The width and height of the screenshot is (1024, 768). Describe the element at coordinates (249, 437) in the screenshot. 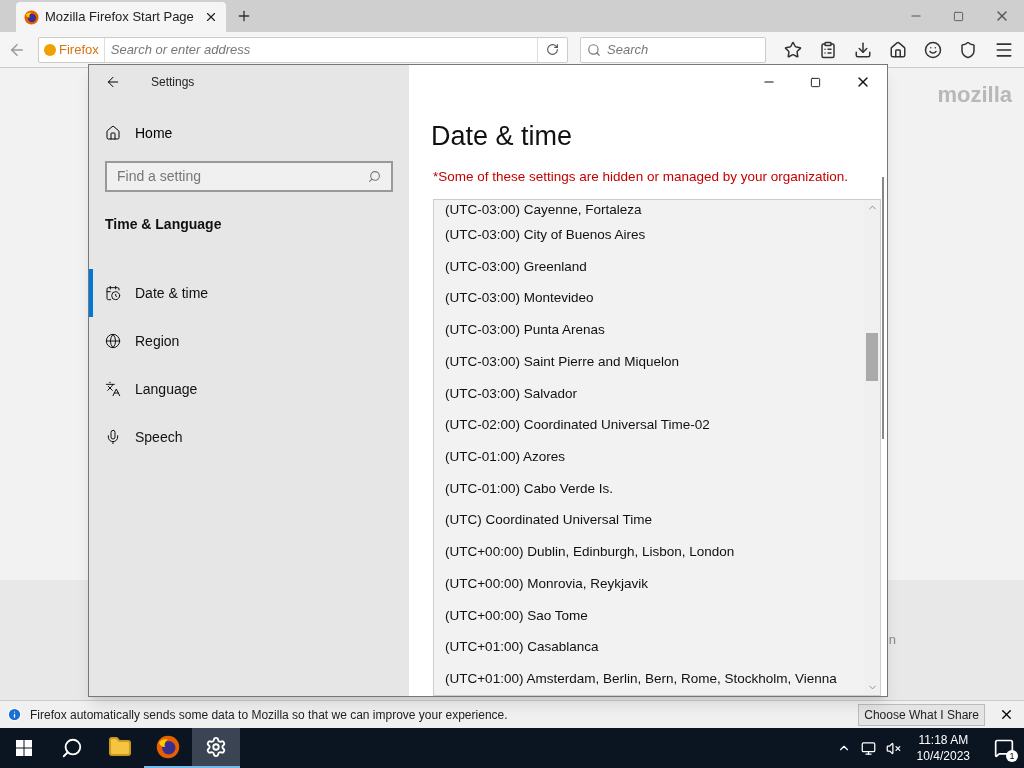

I see `nav-item: Speech` at that location.